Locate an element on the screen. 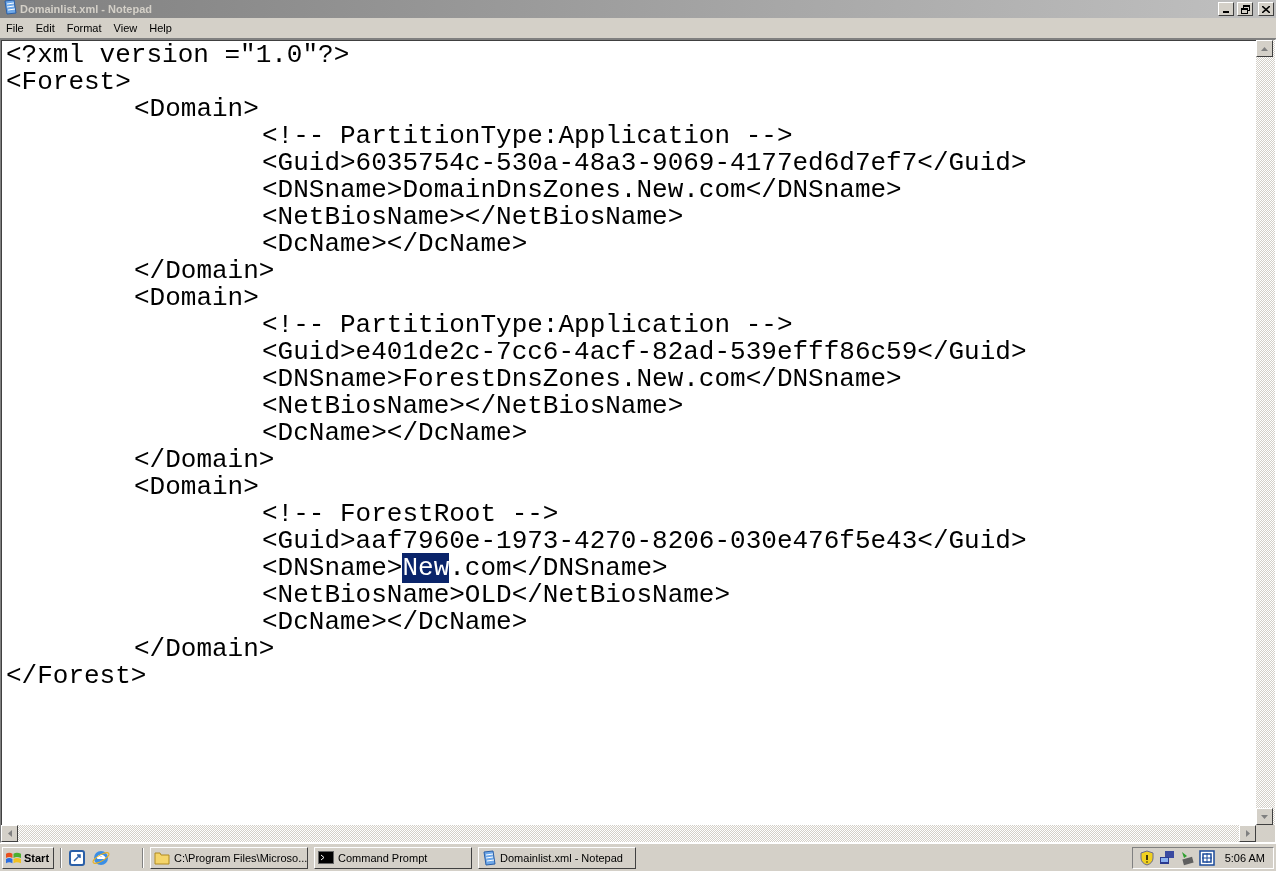 This screenshot has height=871, width=1276. scroll-right-button is located at coordinates (1247, 833).